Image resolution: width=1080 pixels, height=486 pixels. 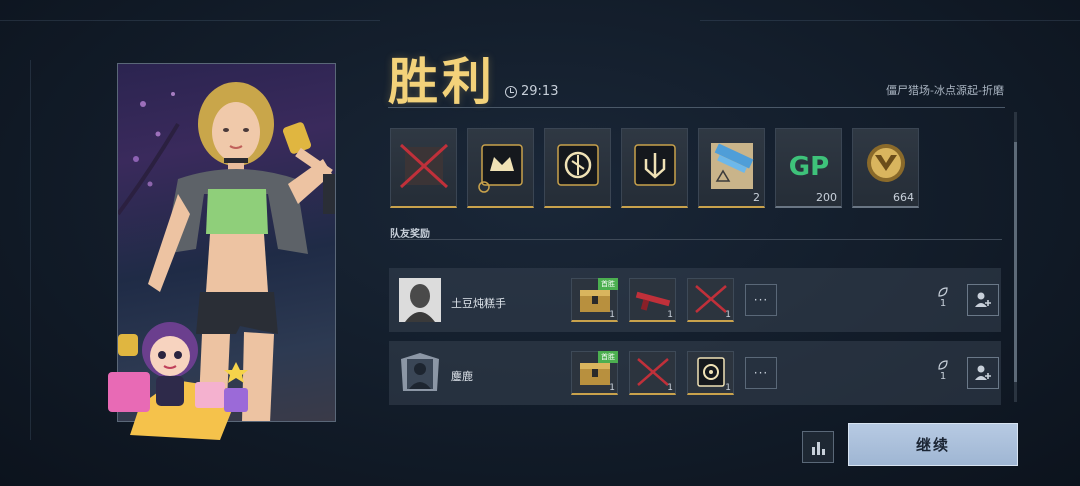 I want to click on emblem-crown-icon, so click(x=500, y=168).